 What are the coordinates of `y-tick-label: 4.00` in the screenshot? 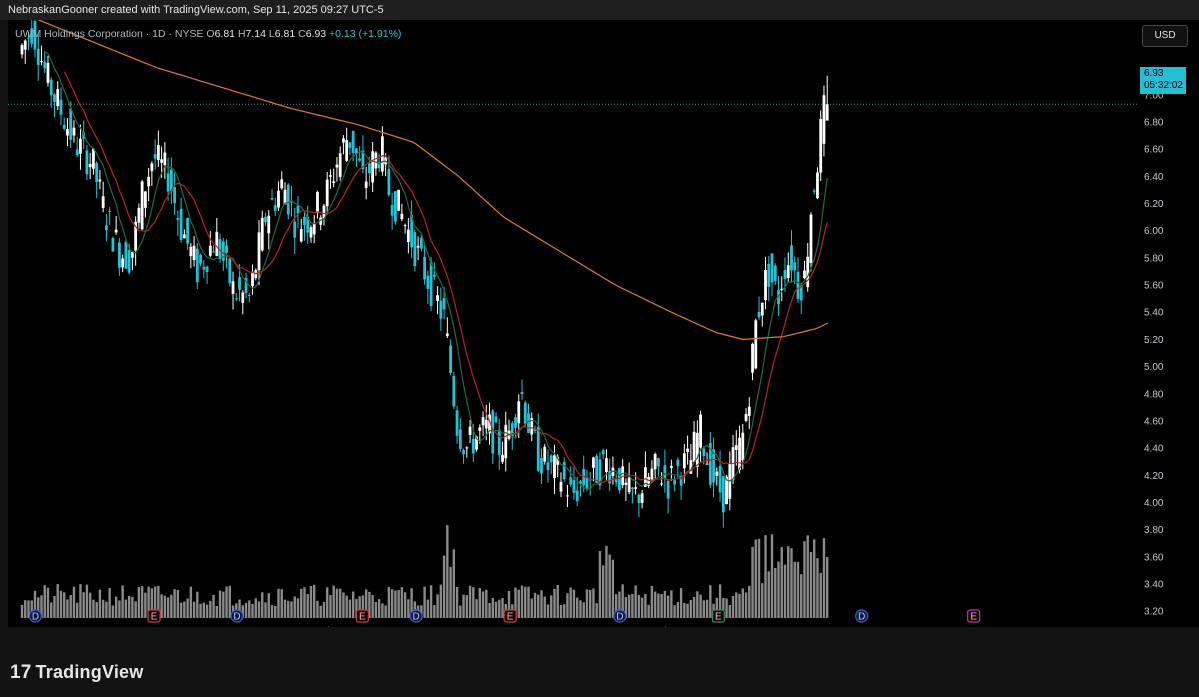 It's located at (1154, 503).